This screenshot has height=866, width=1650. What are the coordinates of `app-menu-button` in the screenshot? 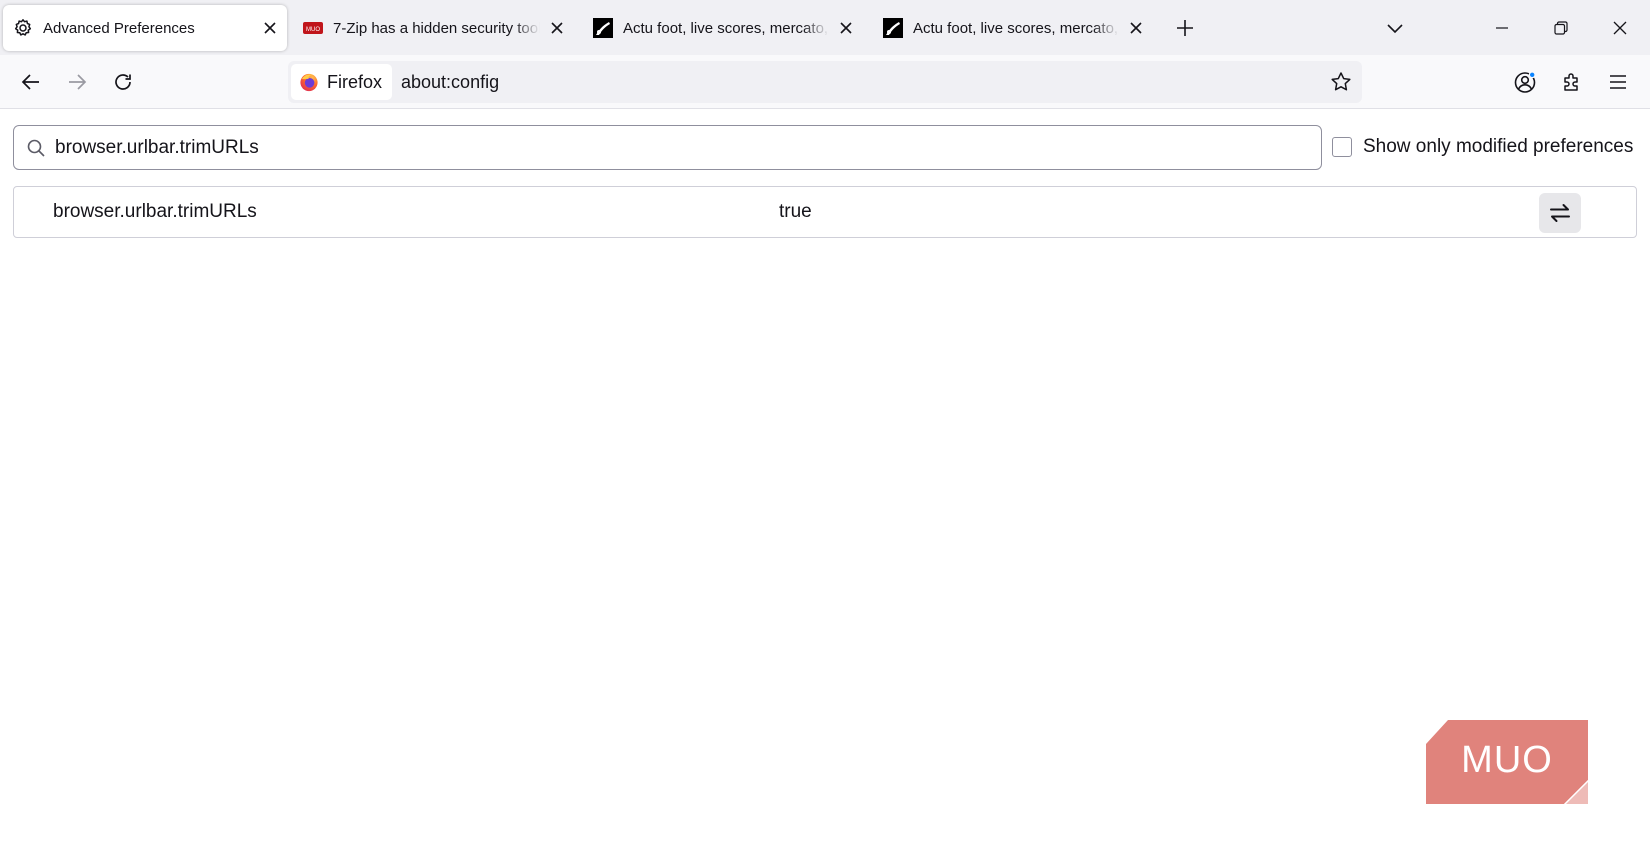 It's located at (1618, 82).